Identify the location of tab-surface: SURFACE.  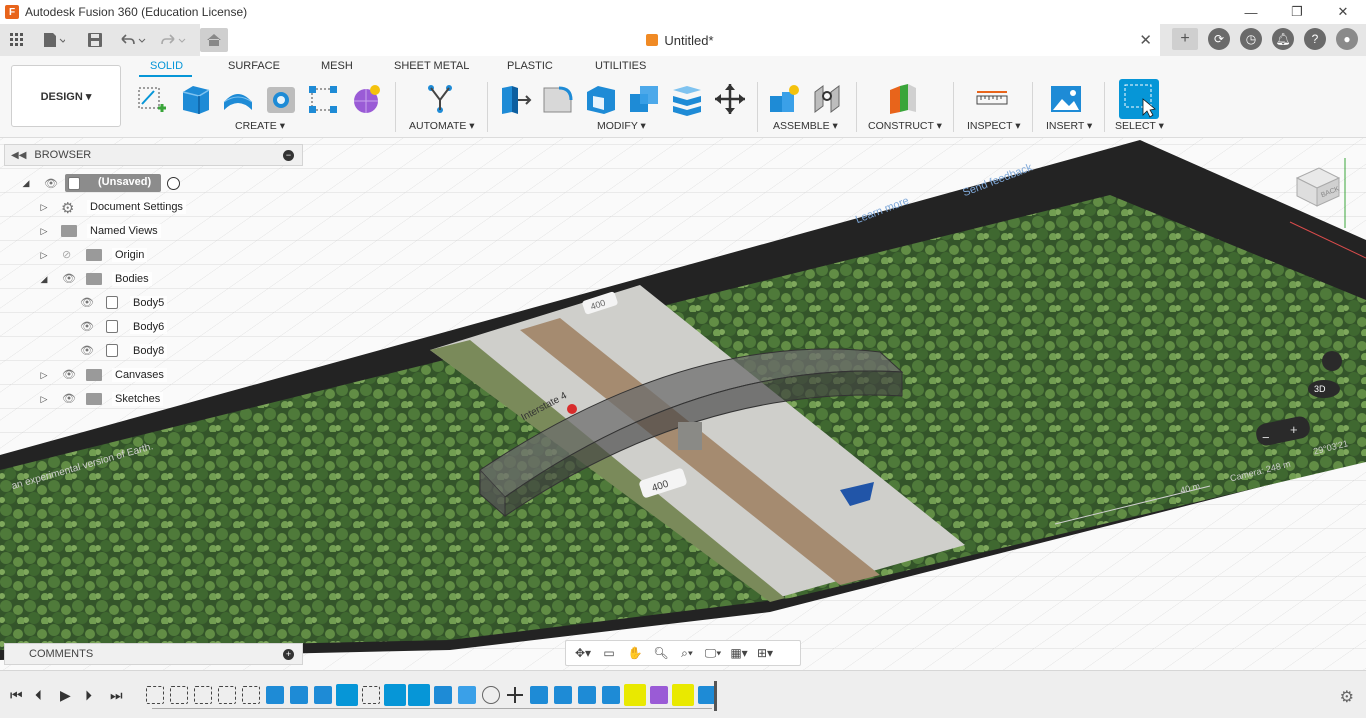
(254, 66).